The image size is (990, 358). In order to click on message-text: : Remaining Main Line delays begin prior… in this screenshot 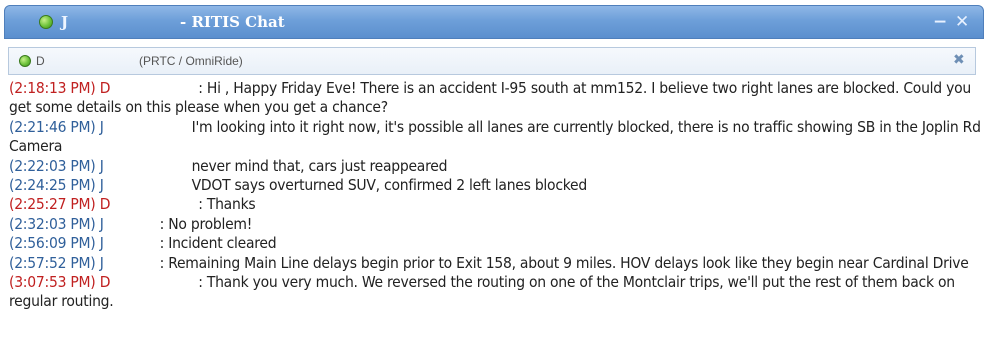, I will do `click(564, 262)`.